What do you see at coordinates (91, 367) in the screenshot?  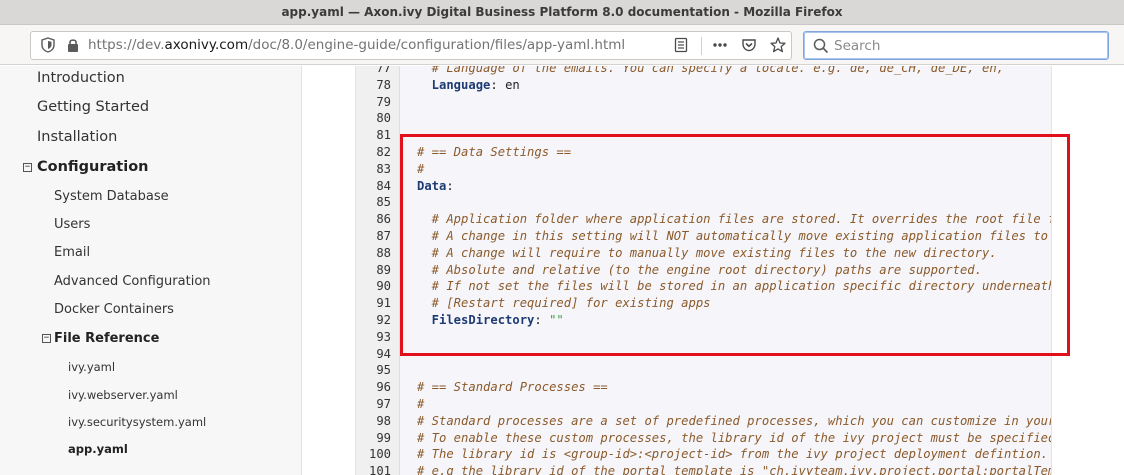 I see `sidebar-item-ivy-yaml: ivy.yaml` at bounding box center [91, 367].